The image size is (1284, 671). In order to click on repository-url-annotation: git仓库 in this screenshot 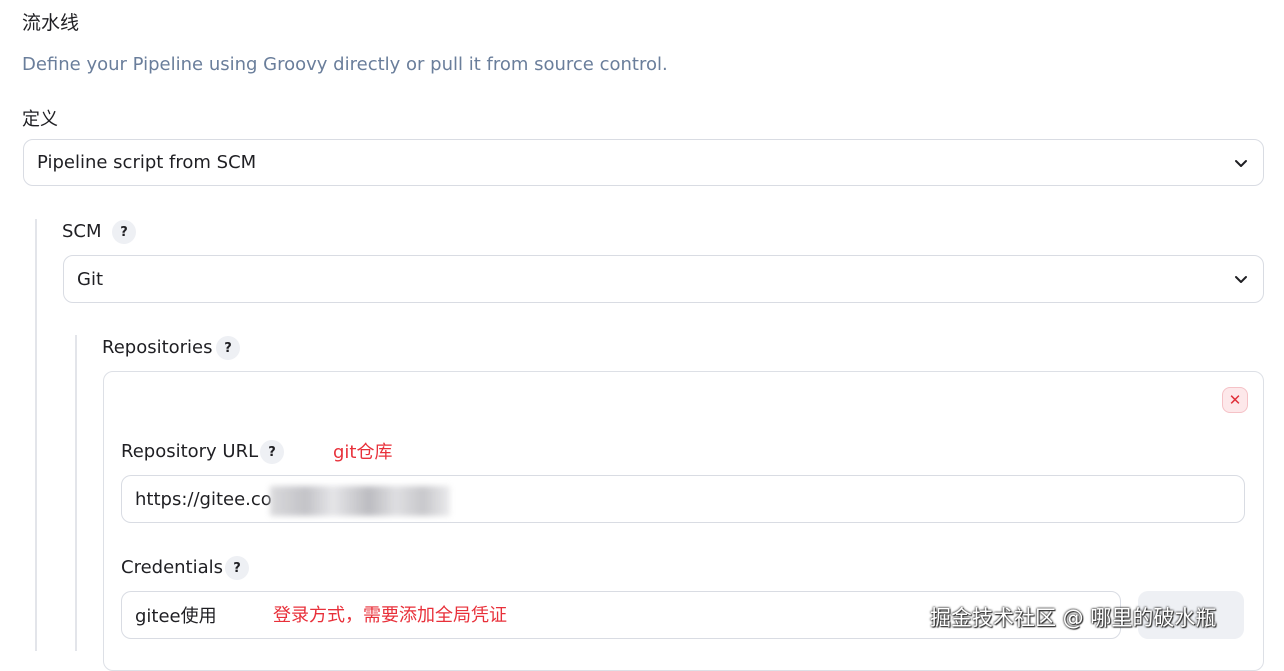, I will do `click(363, 452)`.